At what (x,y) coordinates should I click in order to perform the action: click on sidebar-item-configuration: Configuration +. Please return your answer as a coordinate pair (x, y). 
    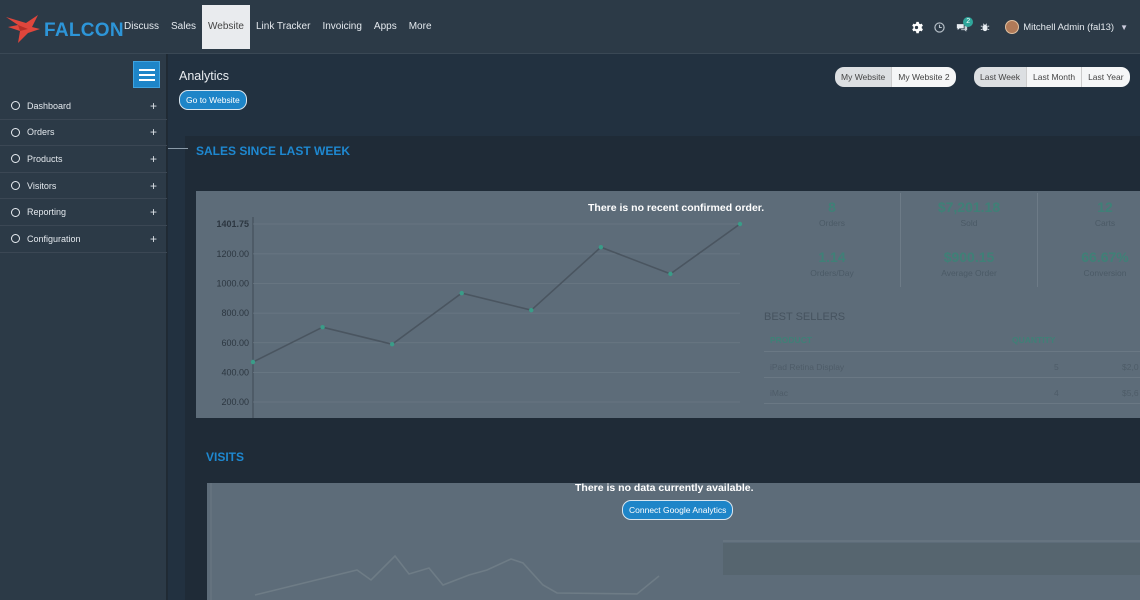
    Looking at the image, I should click on (83, 239).